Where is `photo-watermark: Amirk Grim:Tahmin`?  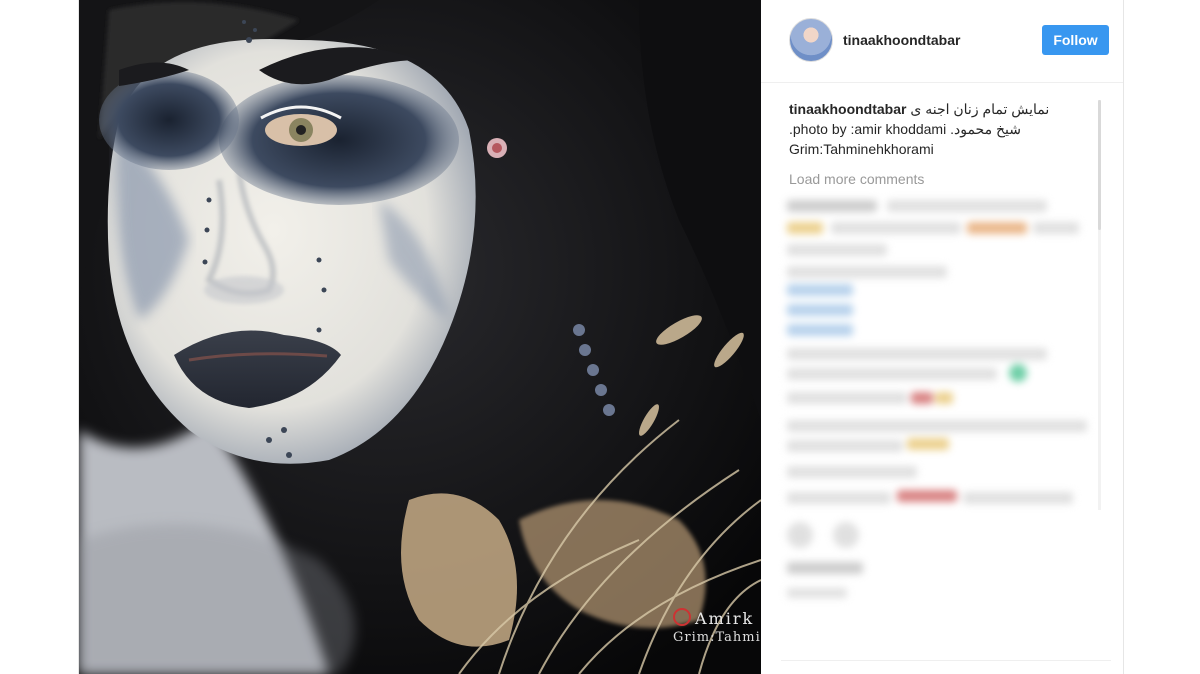 photo-watermark: Amirk Grim:Tahmin is located at coordinates (717, 626).